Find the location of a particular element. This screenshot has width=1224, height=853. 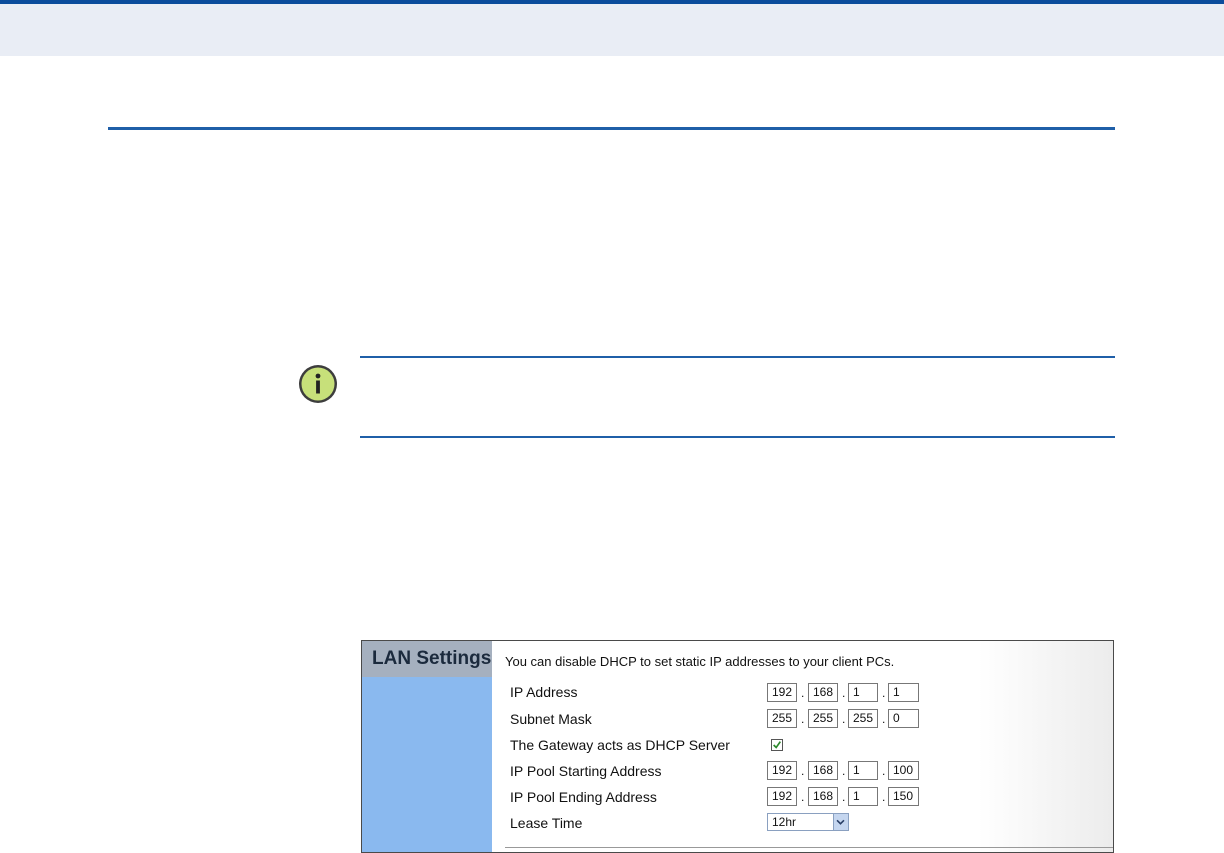

pool-start-label: IP Pool Starting Address is located at coordinates (586, 771).